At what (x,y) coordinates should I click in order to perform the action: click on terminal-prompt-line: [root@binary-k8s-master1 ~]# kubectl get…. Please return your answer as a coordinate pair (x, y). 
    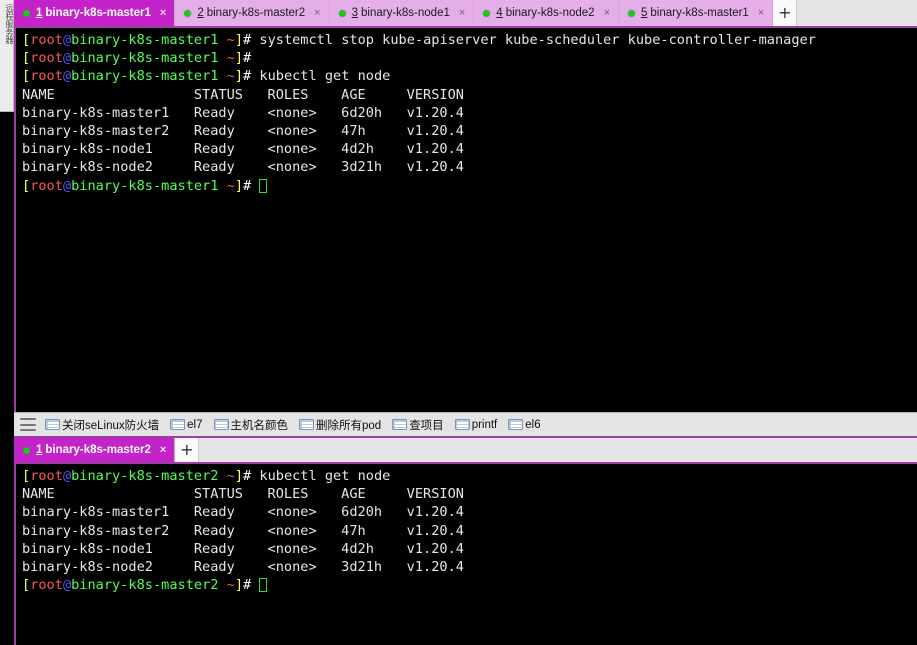
    Looking at the image, I should click on (466, 76).